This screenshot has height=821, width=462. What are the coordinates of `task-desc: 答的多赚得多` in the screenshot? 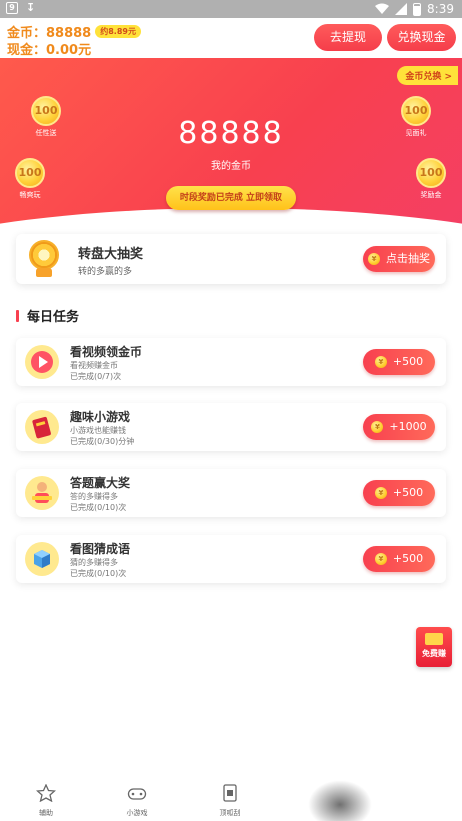 It's located at (94, 496).